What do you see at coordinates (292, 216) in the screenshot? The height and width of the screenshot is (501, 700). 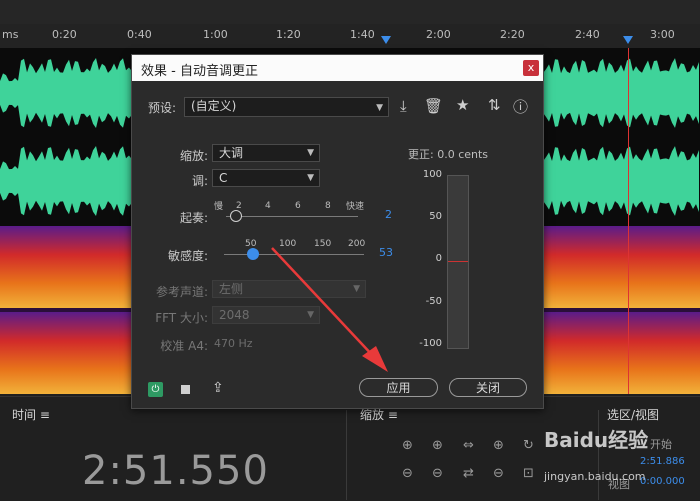 I see `attack-slider-track` at bounding box center [292, 216].